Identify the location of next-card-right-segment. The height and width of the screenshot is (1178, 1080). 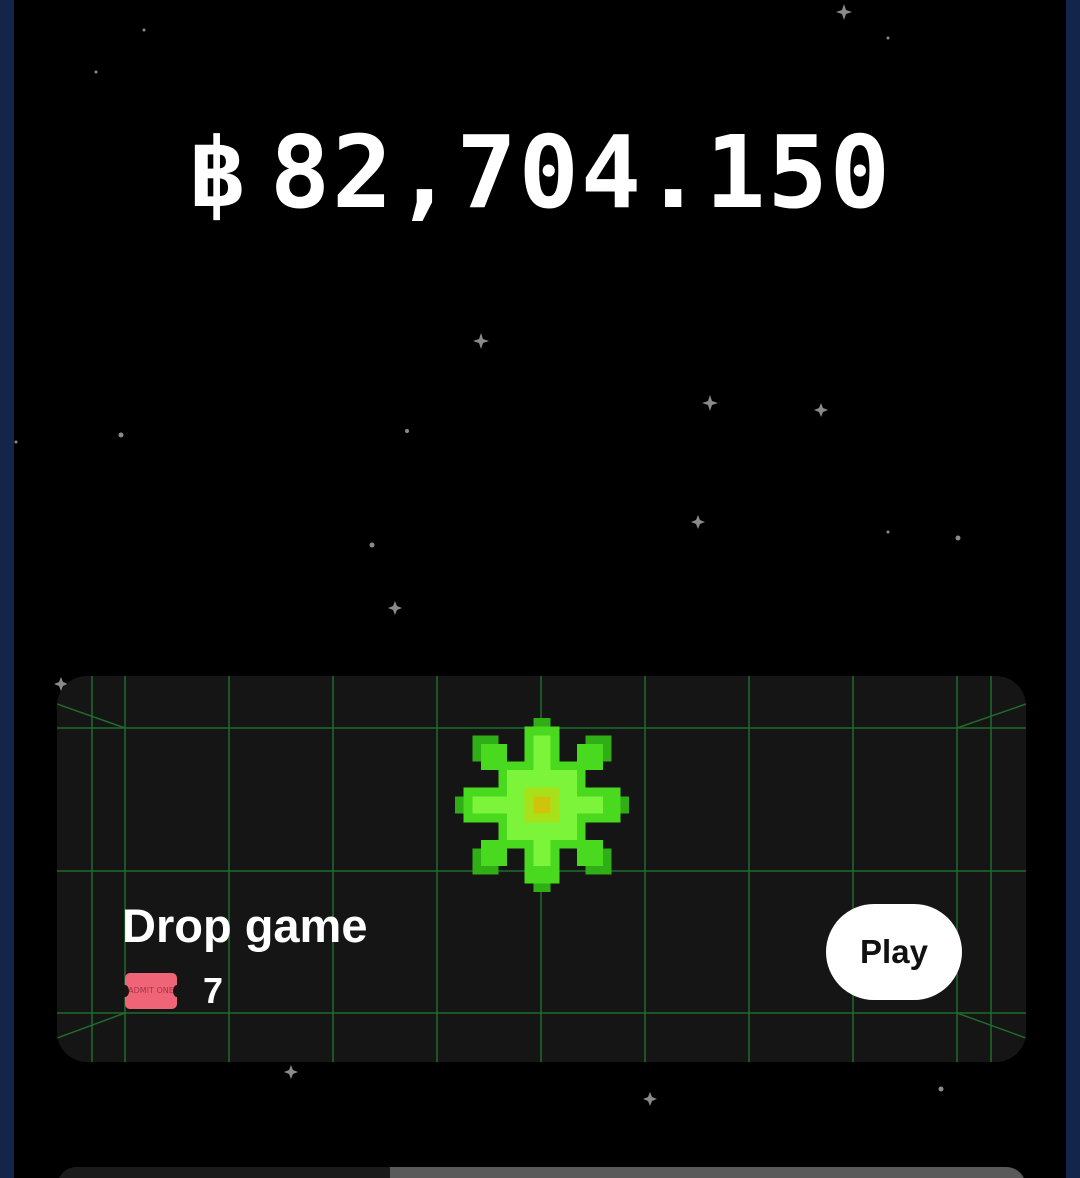
(708, 1172).